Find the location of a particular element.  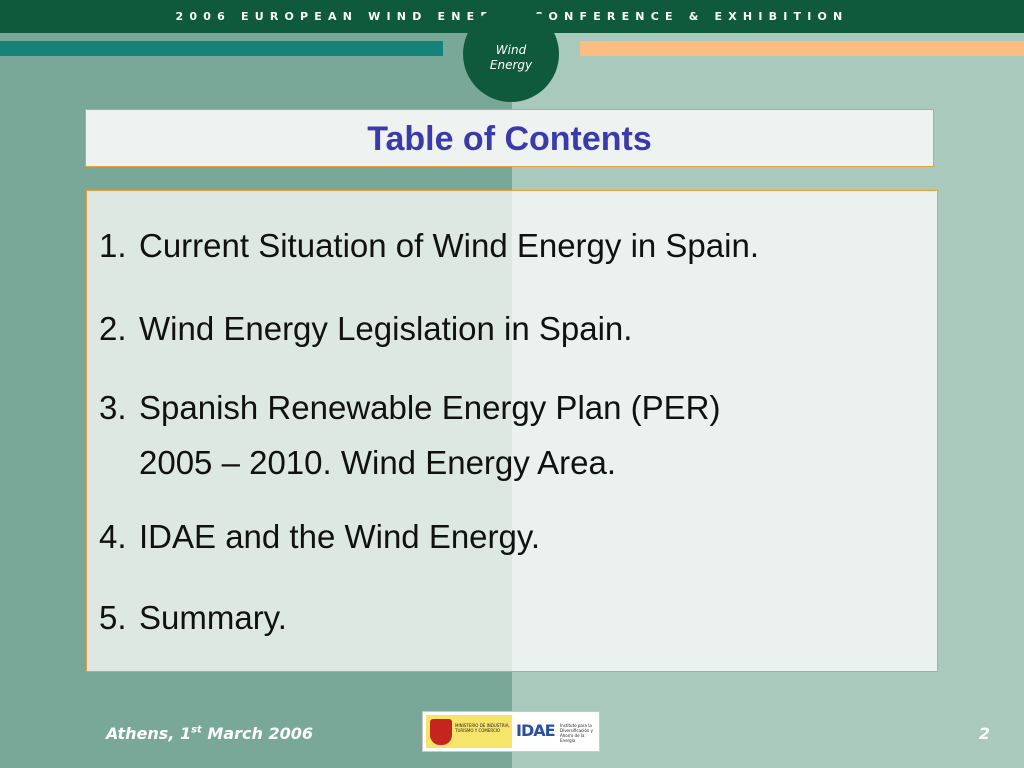

toc-item-text: Spanish Renewable Energy Plan (PER) is located at coordinates (430, 407).